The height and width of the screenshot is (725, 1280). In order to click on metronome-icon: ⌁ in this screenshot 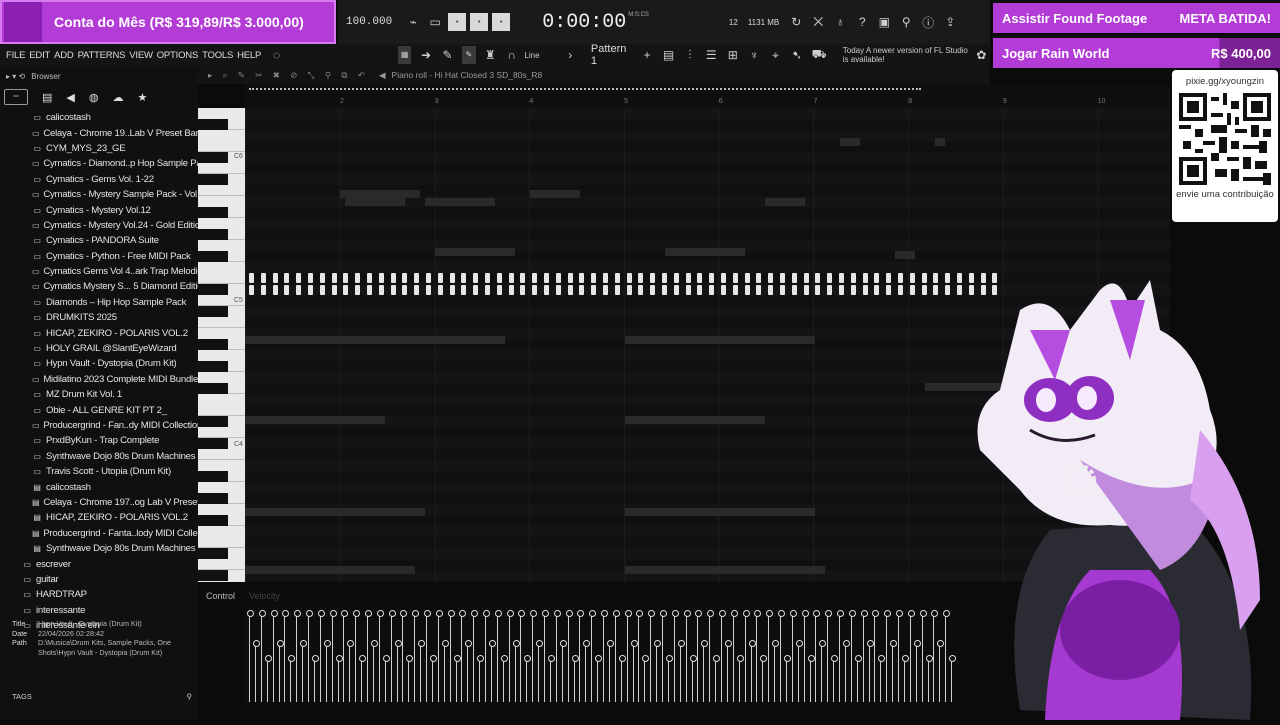, I will do `click(413, 22)`.